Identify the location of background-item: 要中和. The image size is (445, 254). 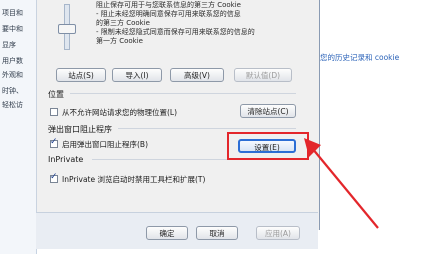
(12, 29).